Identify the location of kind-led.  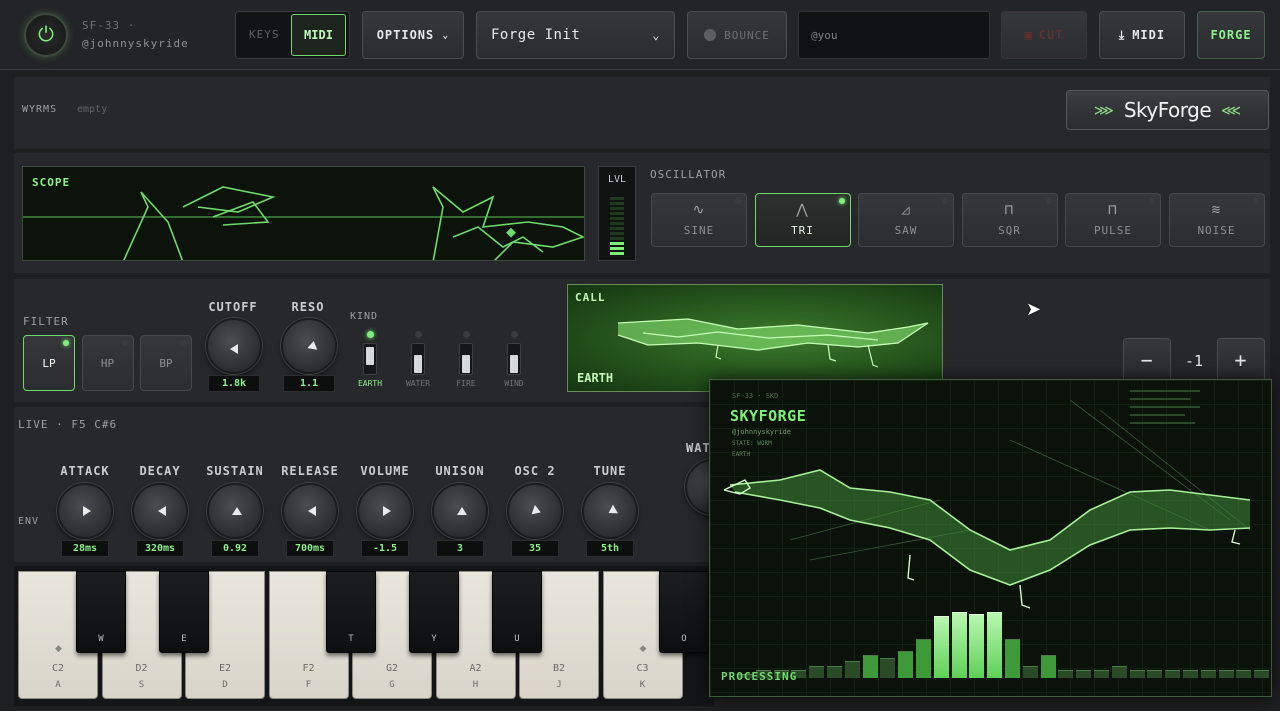
(418, 334).